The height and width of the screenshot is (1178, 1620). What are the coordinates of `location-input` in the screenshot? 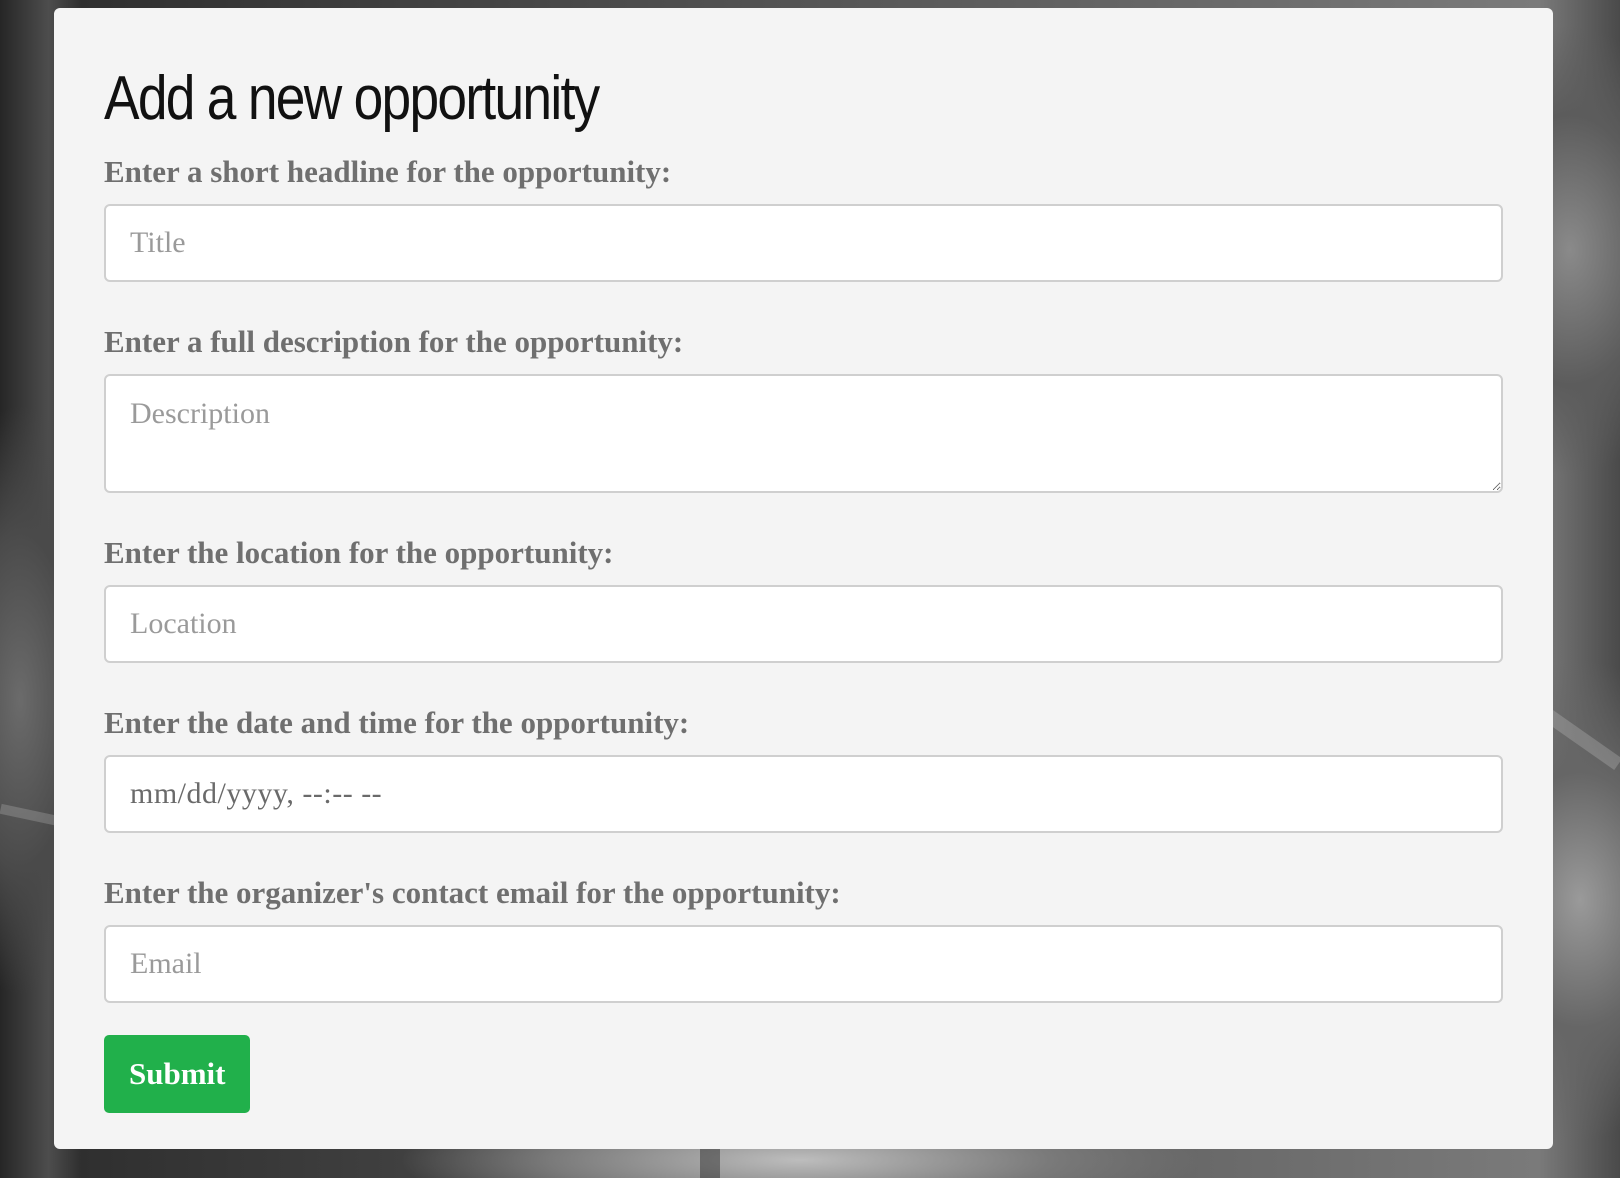 It's located at (803, 624).